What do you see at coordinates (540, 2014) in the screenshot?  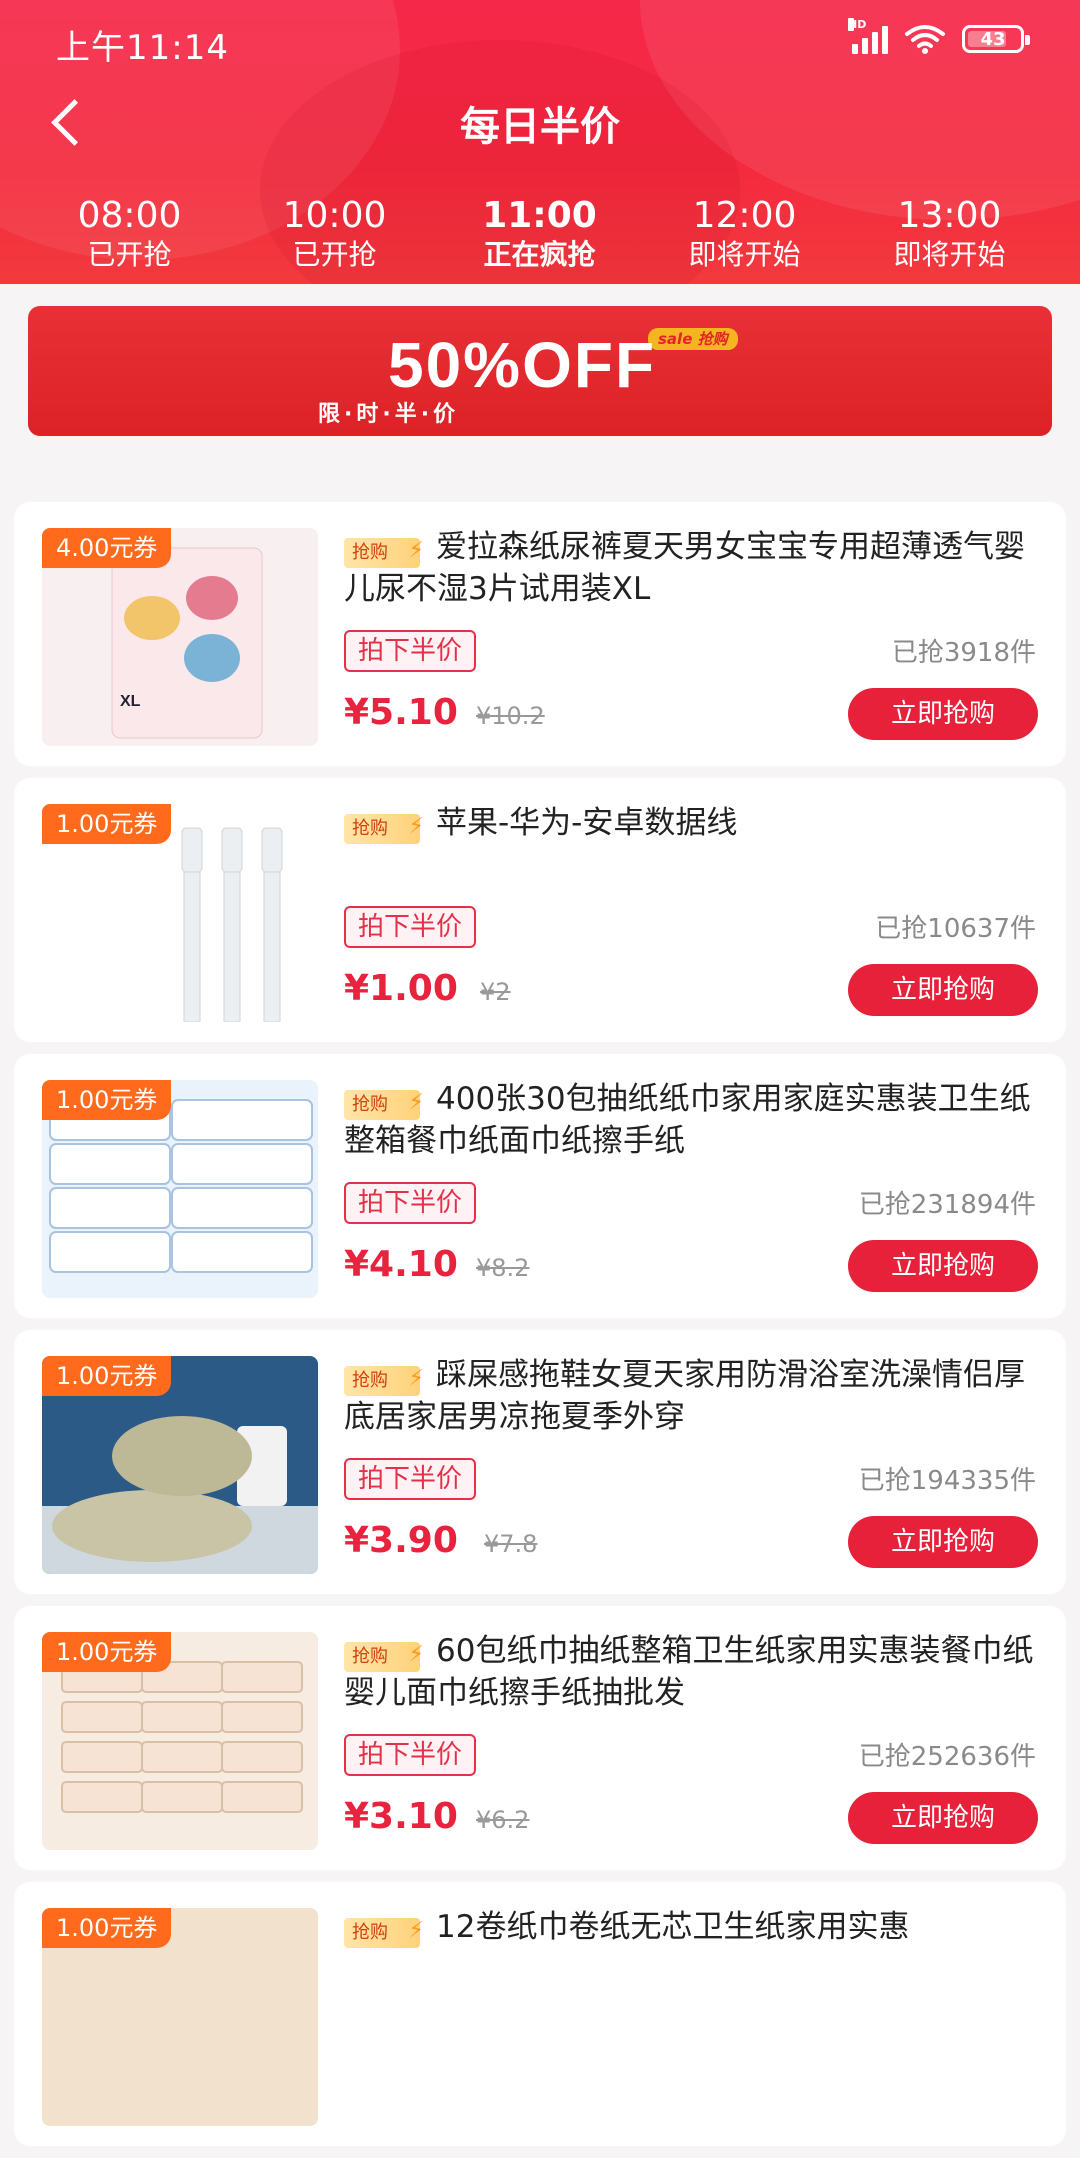 I see `product-card: 1.00元券 抢购 12卷纸巾卷纸无芯卫生纸家用实惠` at bounding box center [540, 2014].